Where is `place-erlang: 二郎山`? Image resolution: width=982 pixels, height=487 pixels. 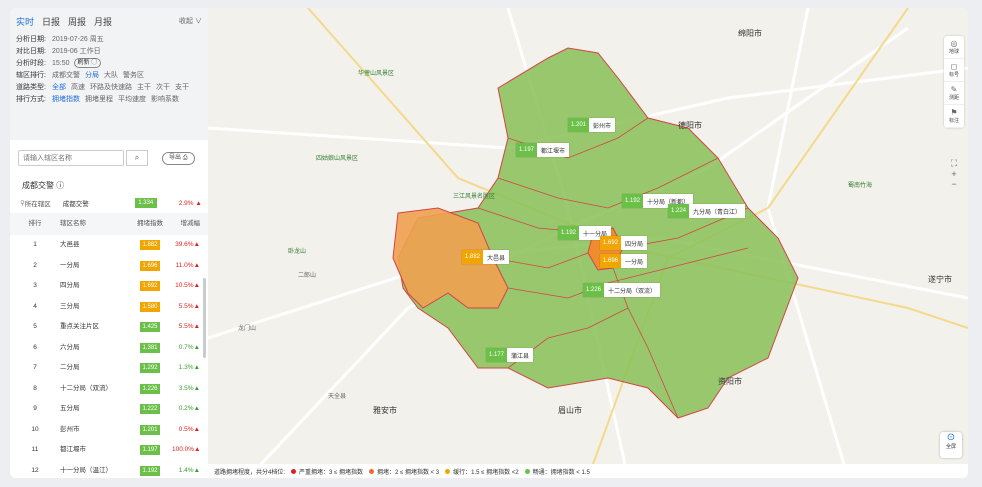
place-erlang: 二郎山 is located at coordinates (307, 276).